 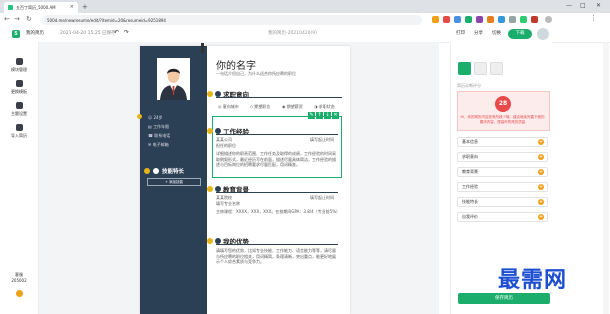 What do you see at coordinates (322, 140) in the screenshot?
I see `work-period: 填写起止时间` at bounding box center [322, 140].